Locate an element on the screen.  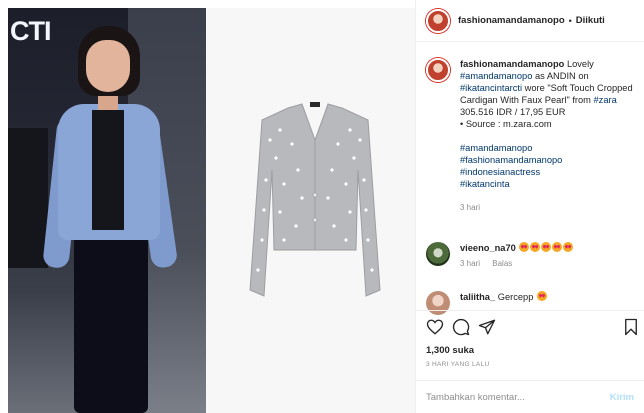
caption-hashtag: #ikatancinta is located at coordinates (548, 184).